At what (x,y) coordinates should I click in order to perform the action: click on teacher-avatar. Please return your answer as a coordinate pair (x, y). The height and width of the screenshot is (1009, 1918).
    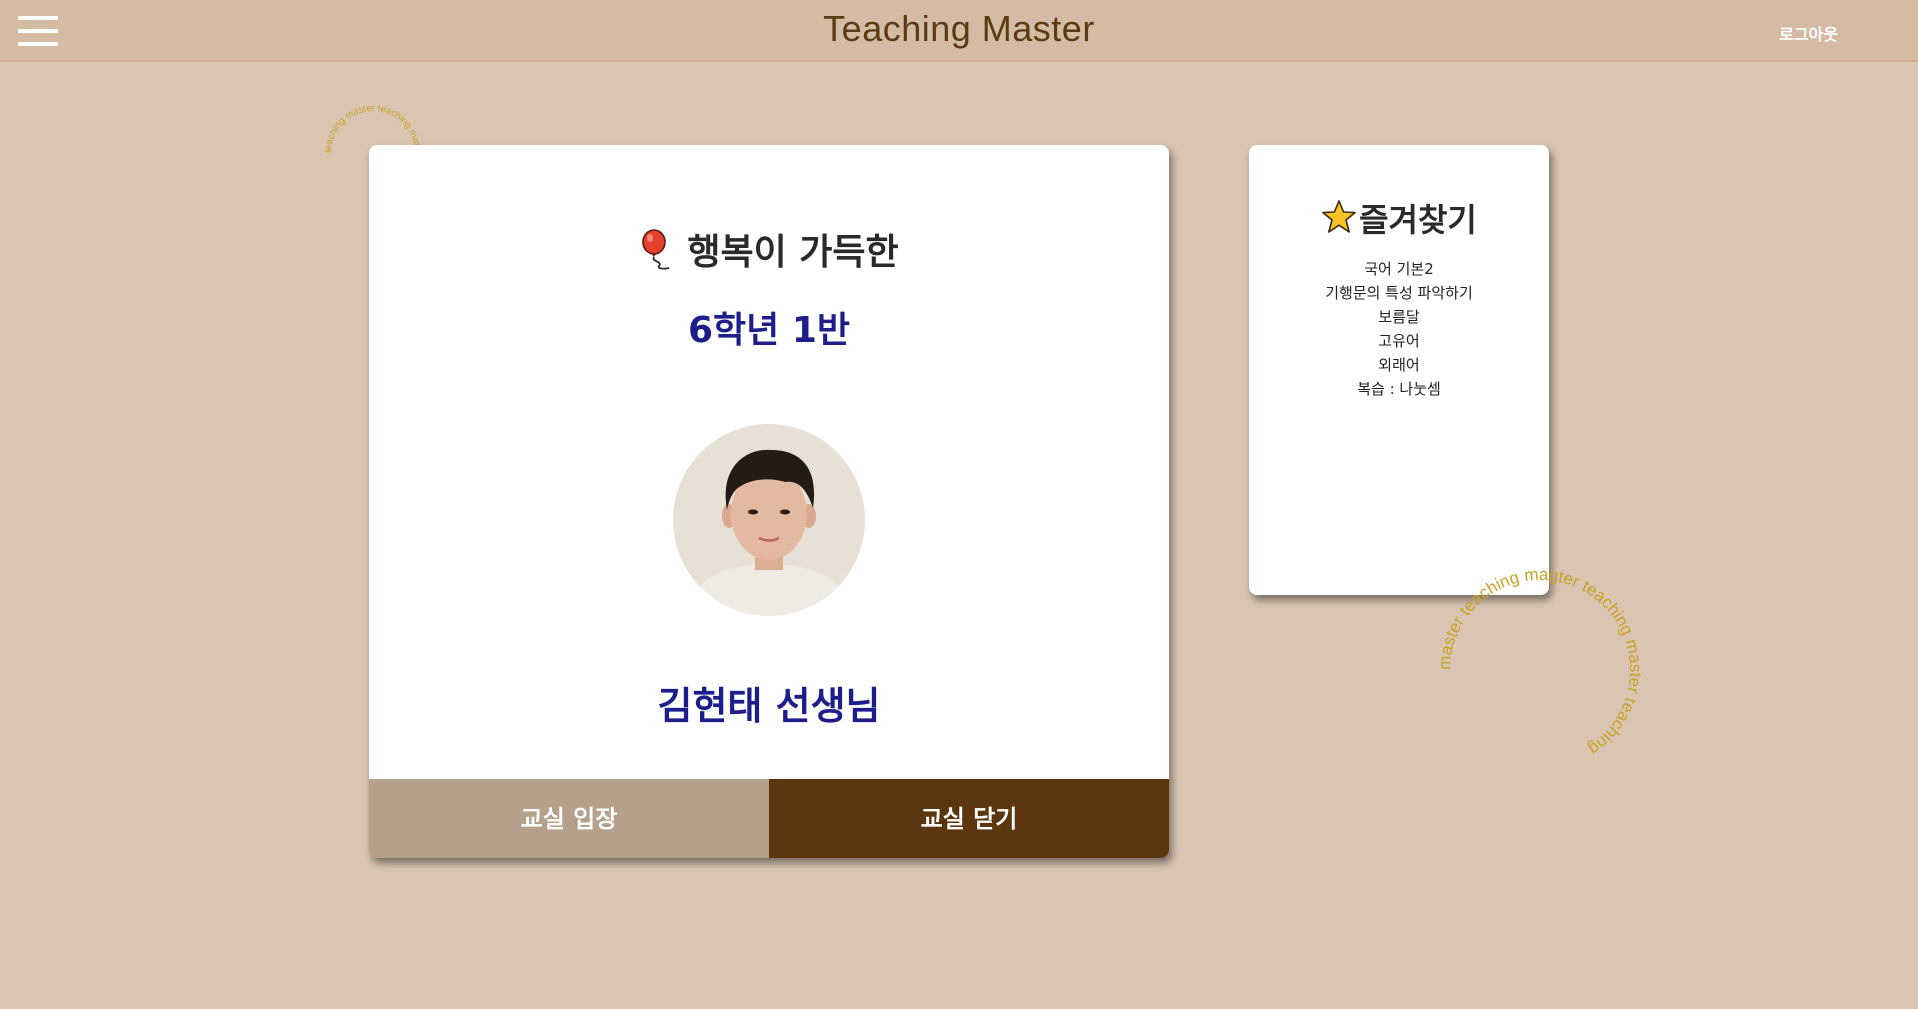
    Looking at the image, I should click on (769, 520).